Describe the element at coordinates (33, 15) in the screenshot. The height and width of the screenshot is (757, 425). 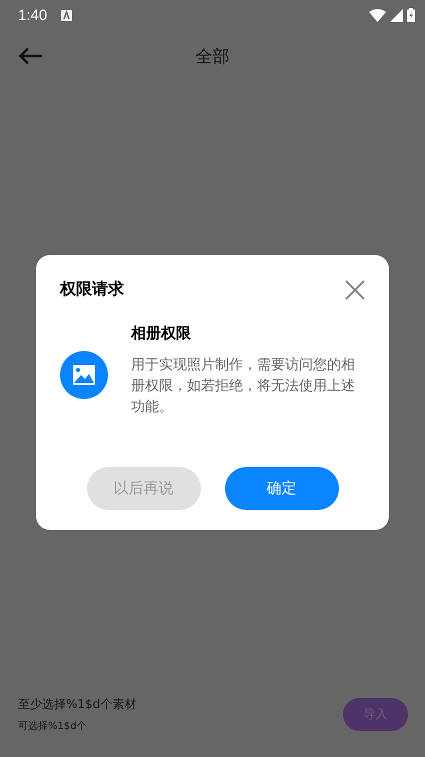
I see `status-time: 1:40` at that location.